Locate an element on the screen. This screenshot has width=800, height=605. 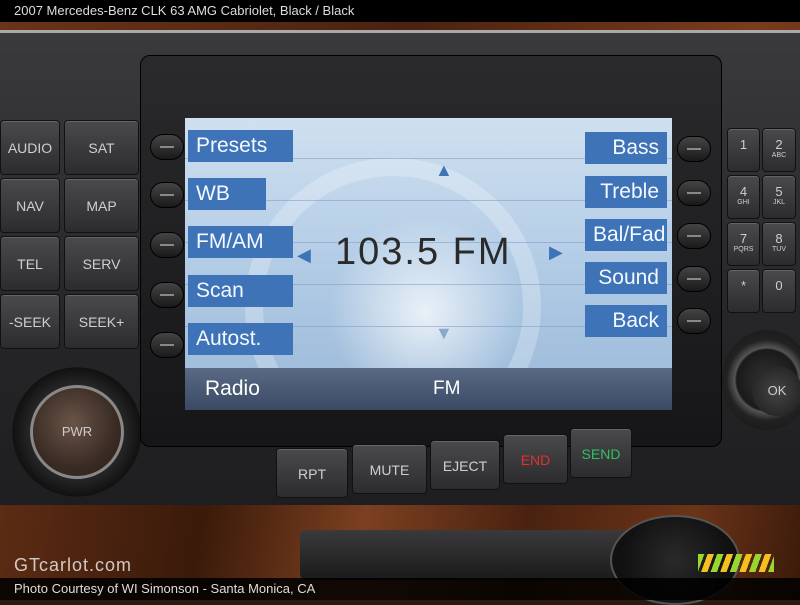
treble-softkey: Treble is located at coordinates (626, 192).